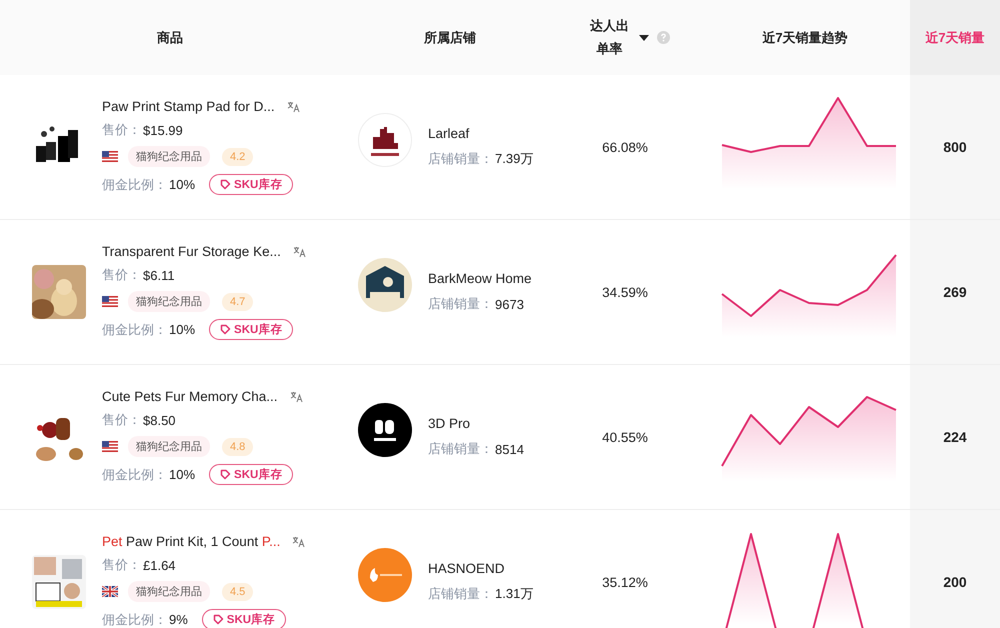 The image size is (1000, 628). Describe the element at coordinates (955, 582) in the screenshot. I see `weekly-sales: 200` at that location.